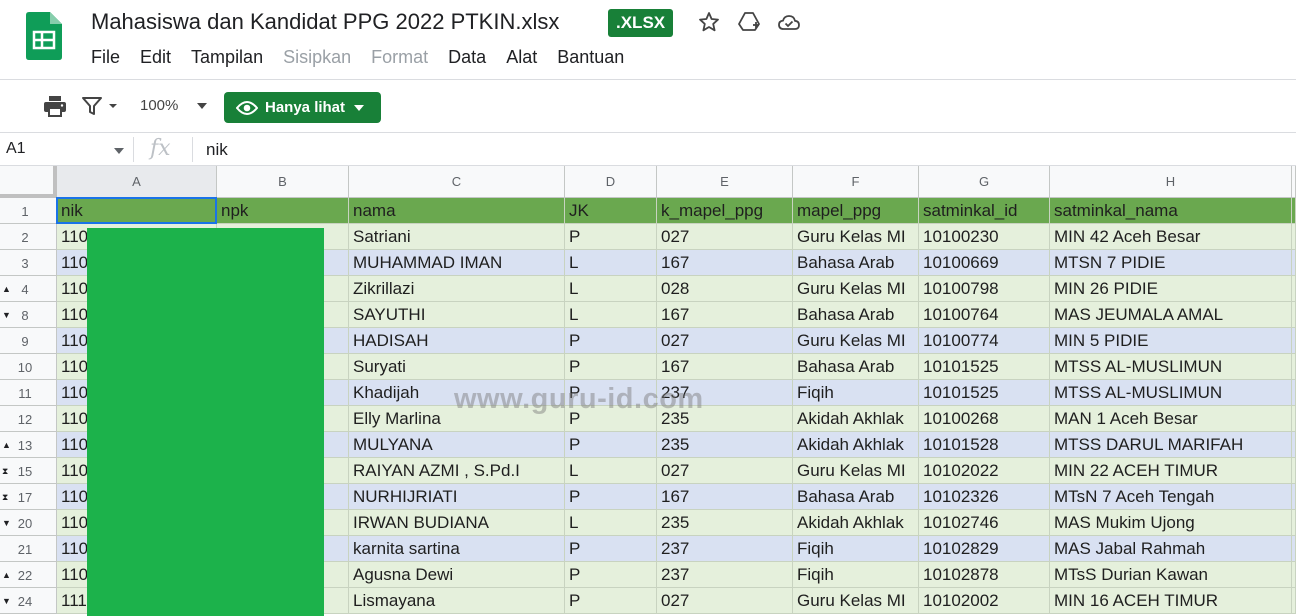  What do you see at coordinates (856, 182) in the screenshot?
I see `column-header-f: F` at bounding box center [856, 182].